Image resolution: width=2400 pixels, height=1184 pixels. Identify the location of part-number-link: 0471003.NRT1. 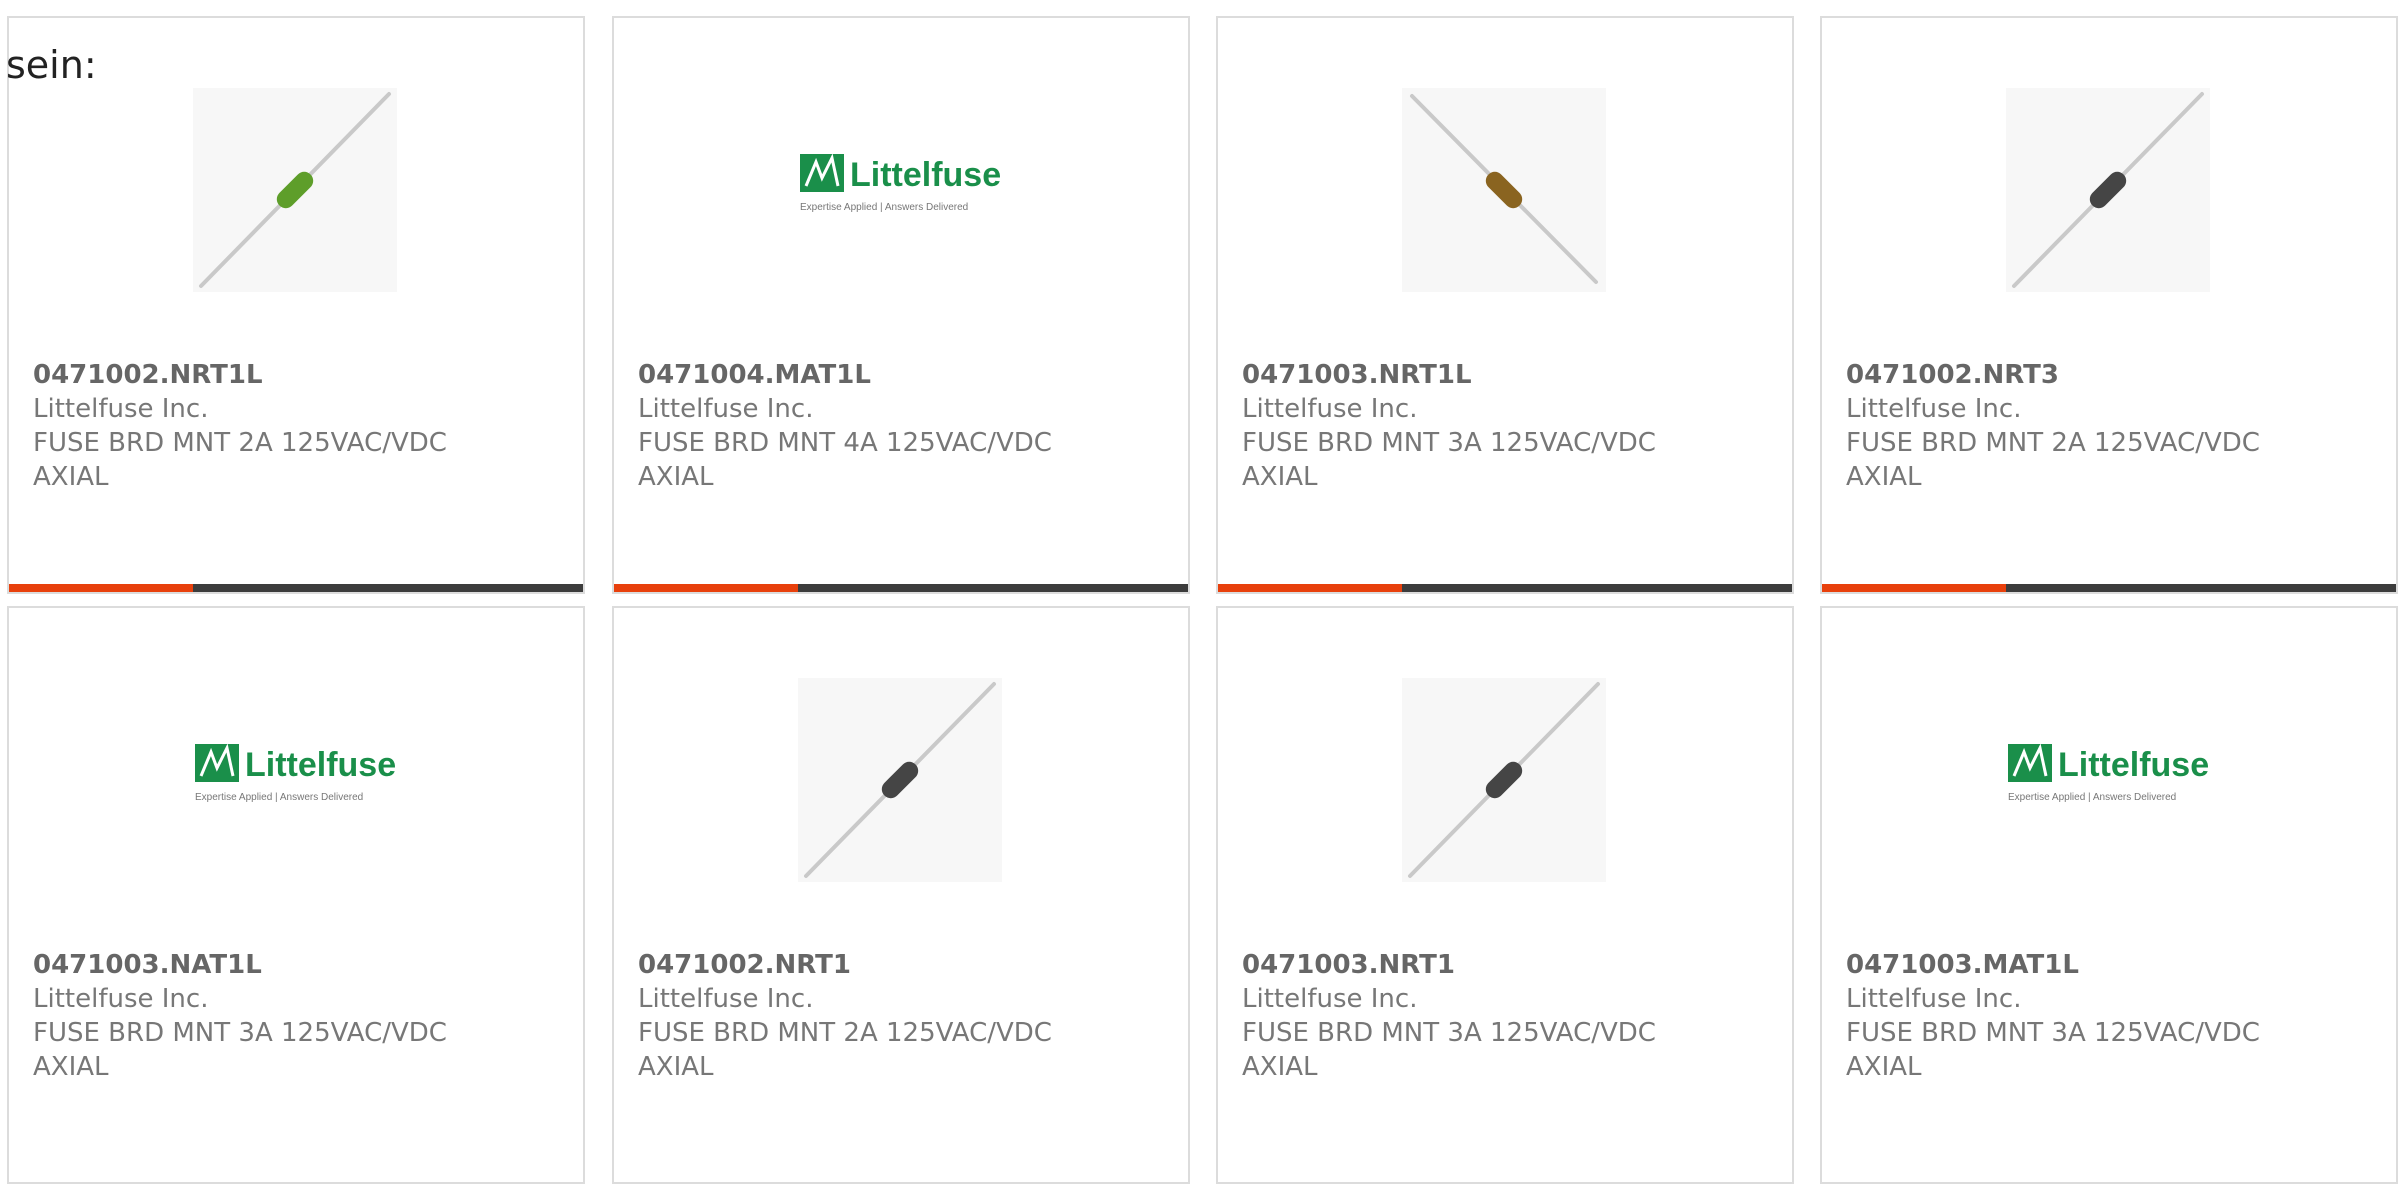
(1502, 965).